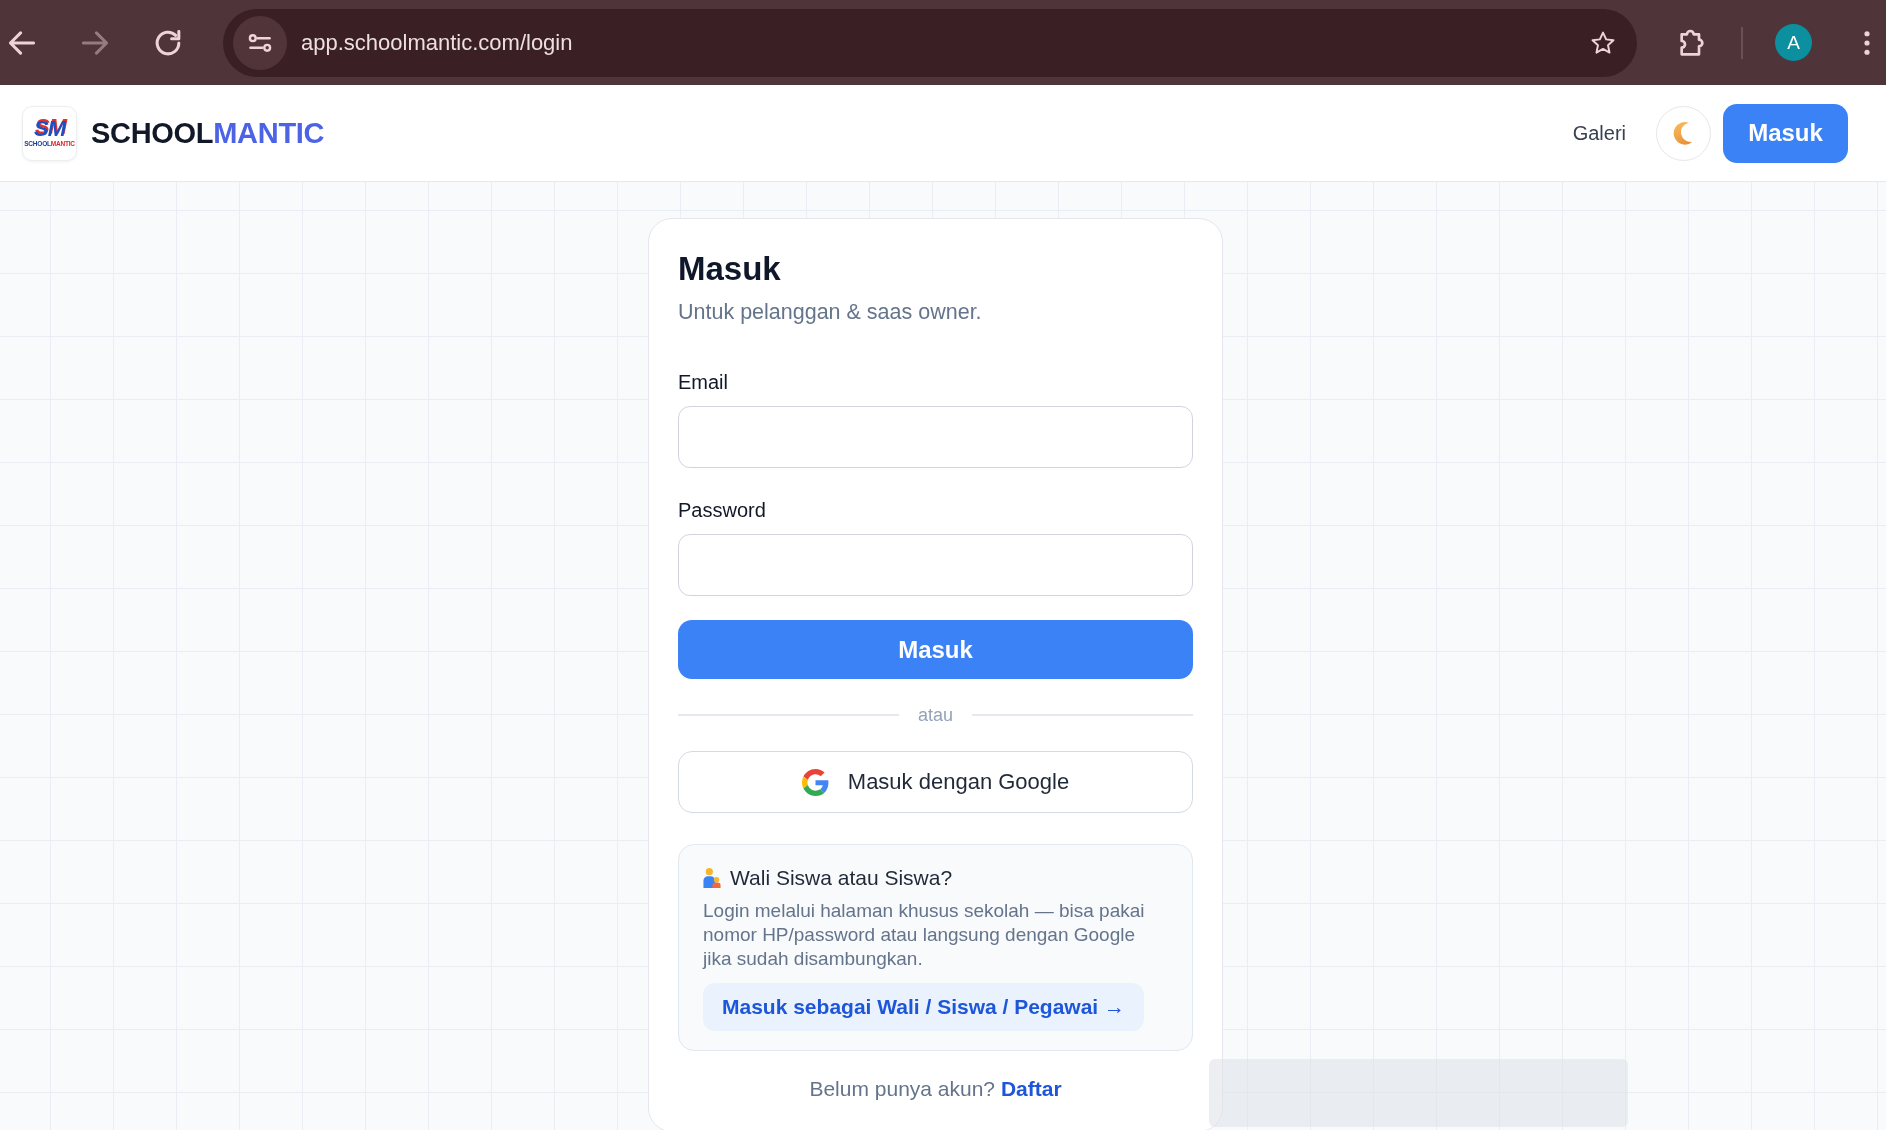 This screenshot has height=1130, width=1886. Describe the element at coordinates (1603, 42) in the screenshot. I see `star-icon` at that location.